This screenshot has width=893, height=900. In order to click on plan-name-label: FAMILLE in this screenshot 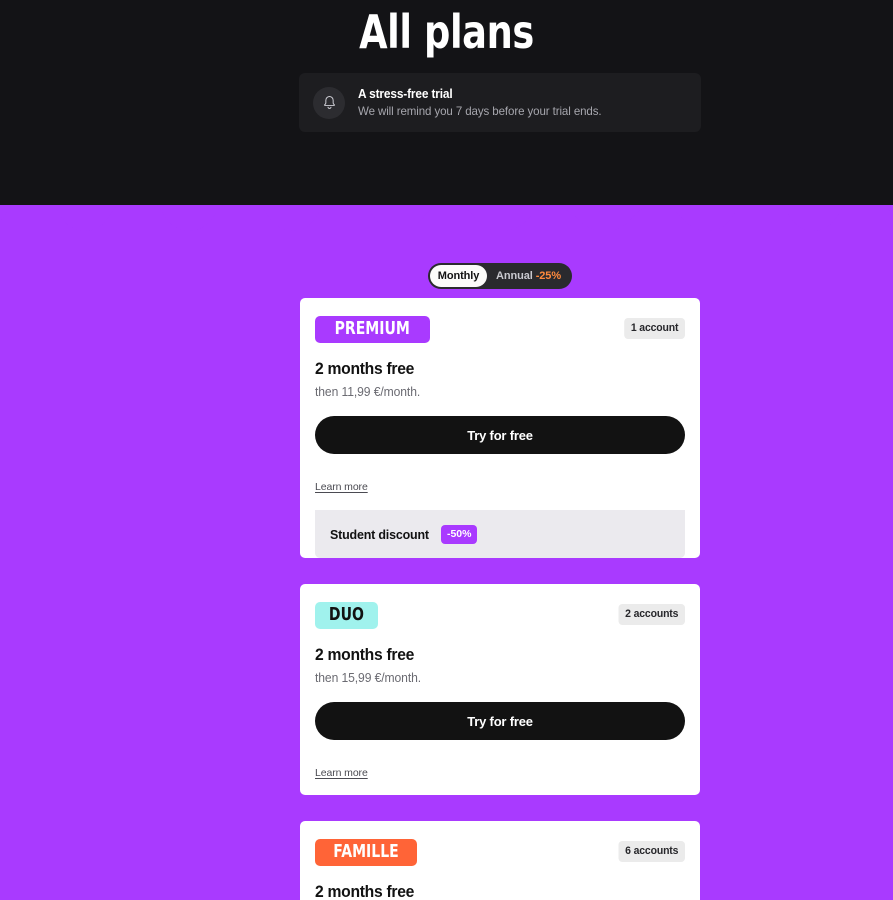, I will do `click(366, 851)`.